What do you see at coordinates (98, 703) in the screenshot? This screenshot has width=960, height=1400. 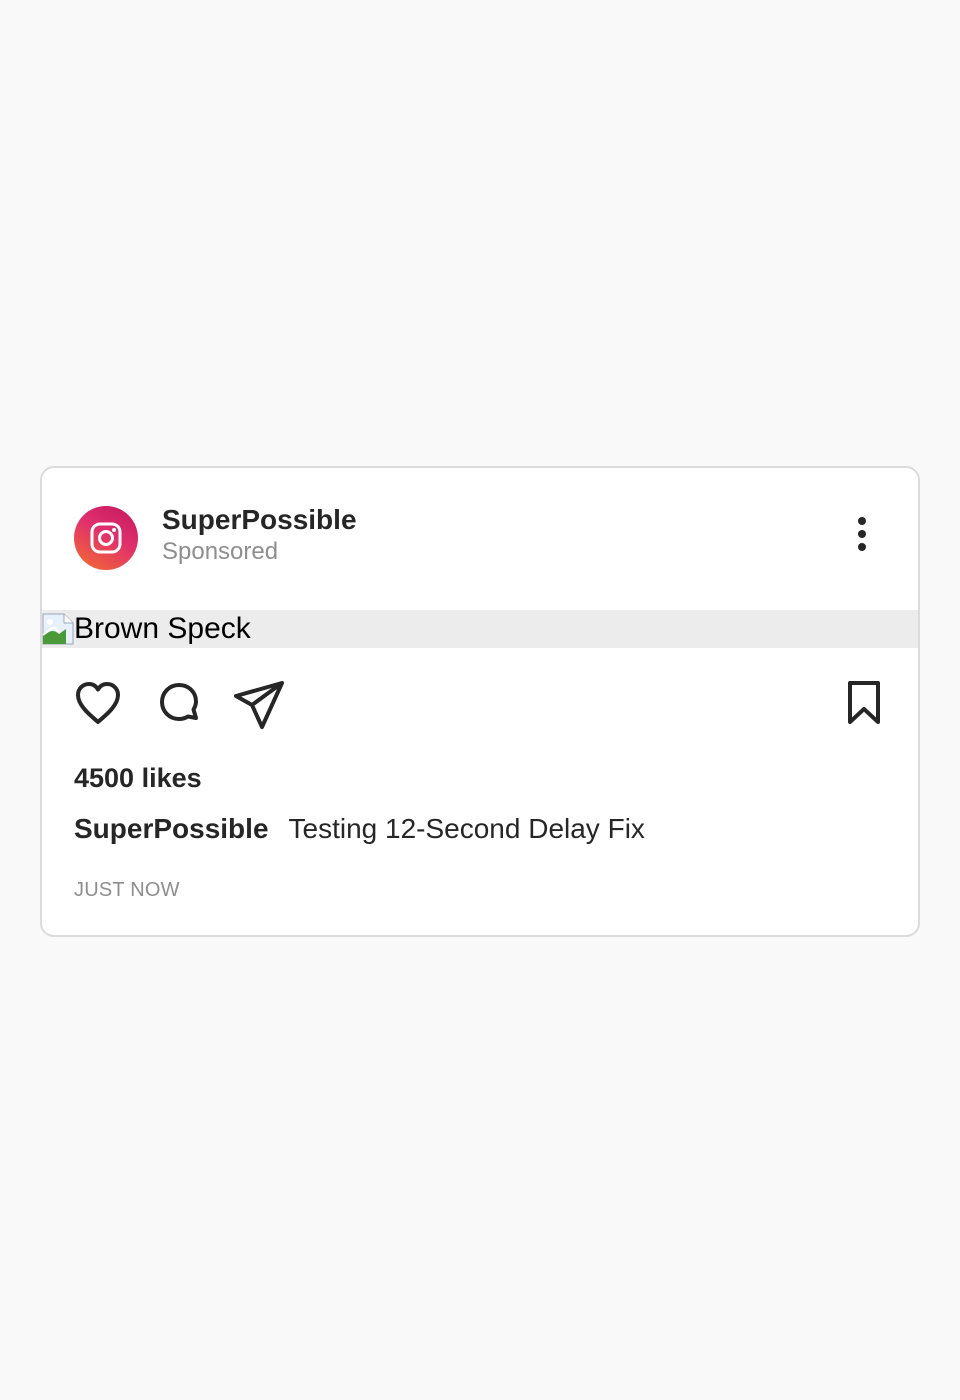 I see `heart-icon` at bounding box center [98, 703].